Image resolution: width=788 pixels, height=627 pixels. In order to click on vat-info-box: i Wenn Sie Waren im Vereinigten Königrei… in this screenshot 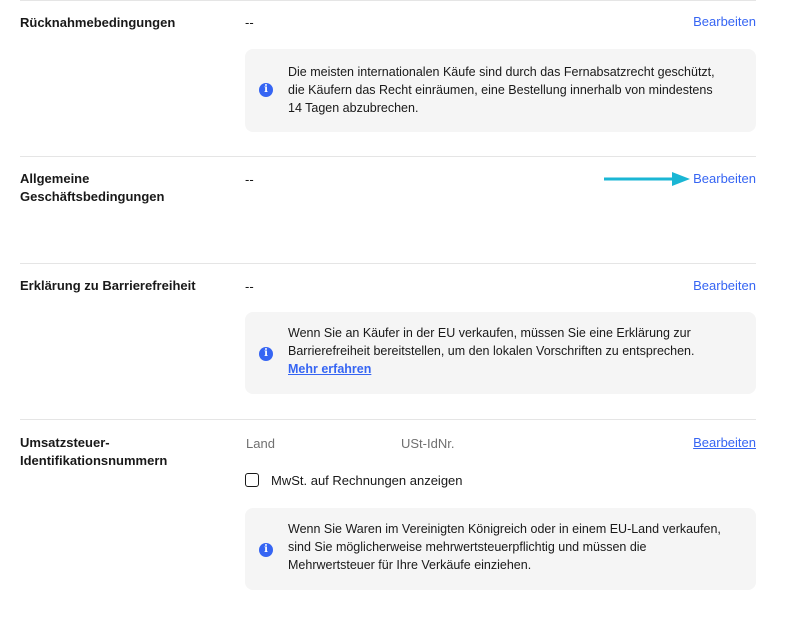, I will do `click(500, 549)`.